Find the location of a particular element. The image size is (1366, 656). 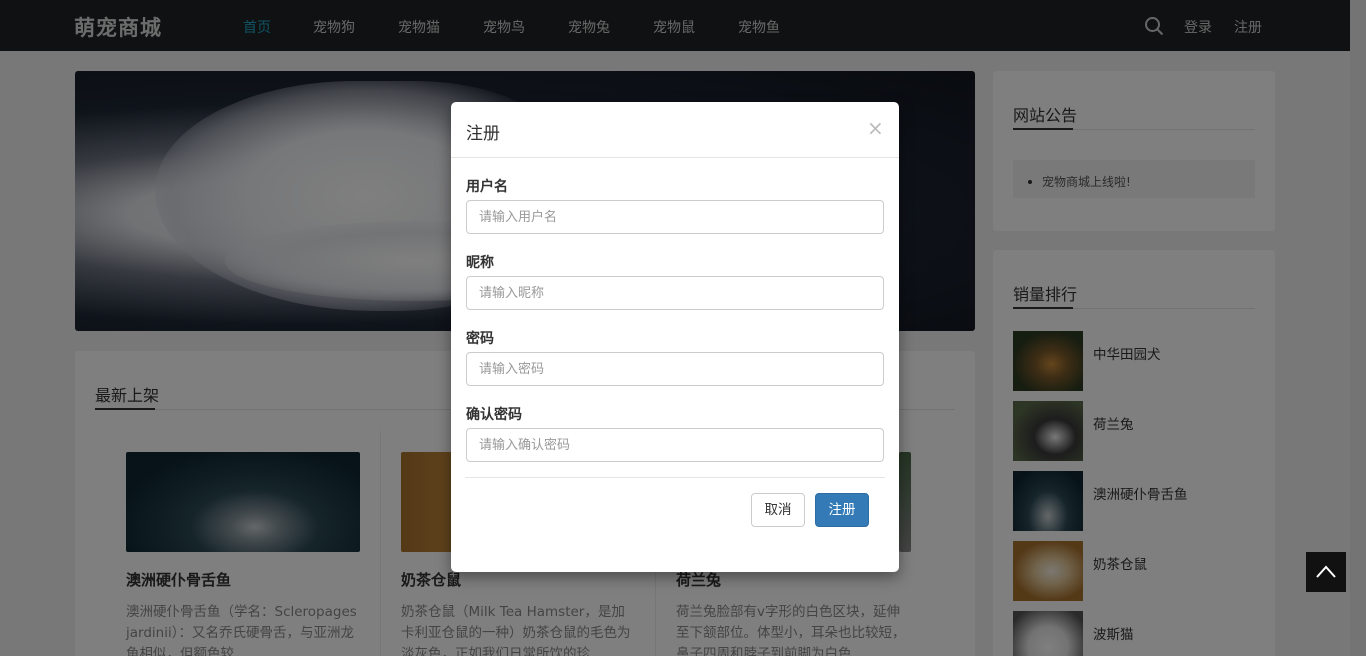

username-label: 用户名 is located at coordinates (487, 187).